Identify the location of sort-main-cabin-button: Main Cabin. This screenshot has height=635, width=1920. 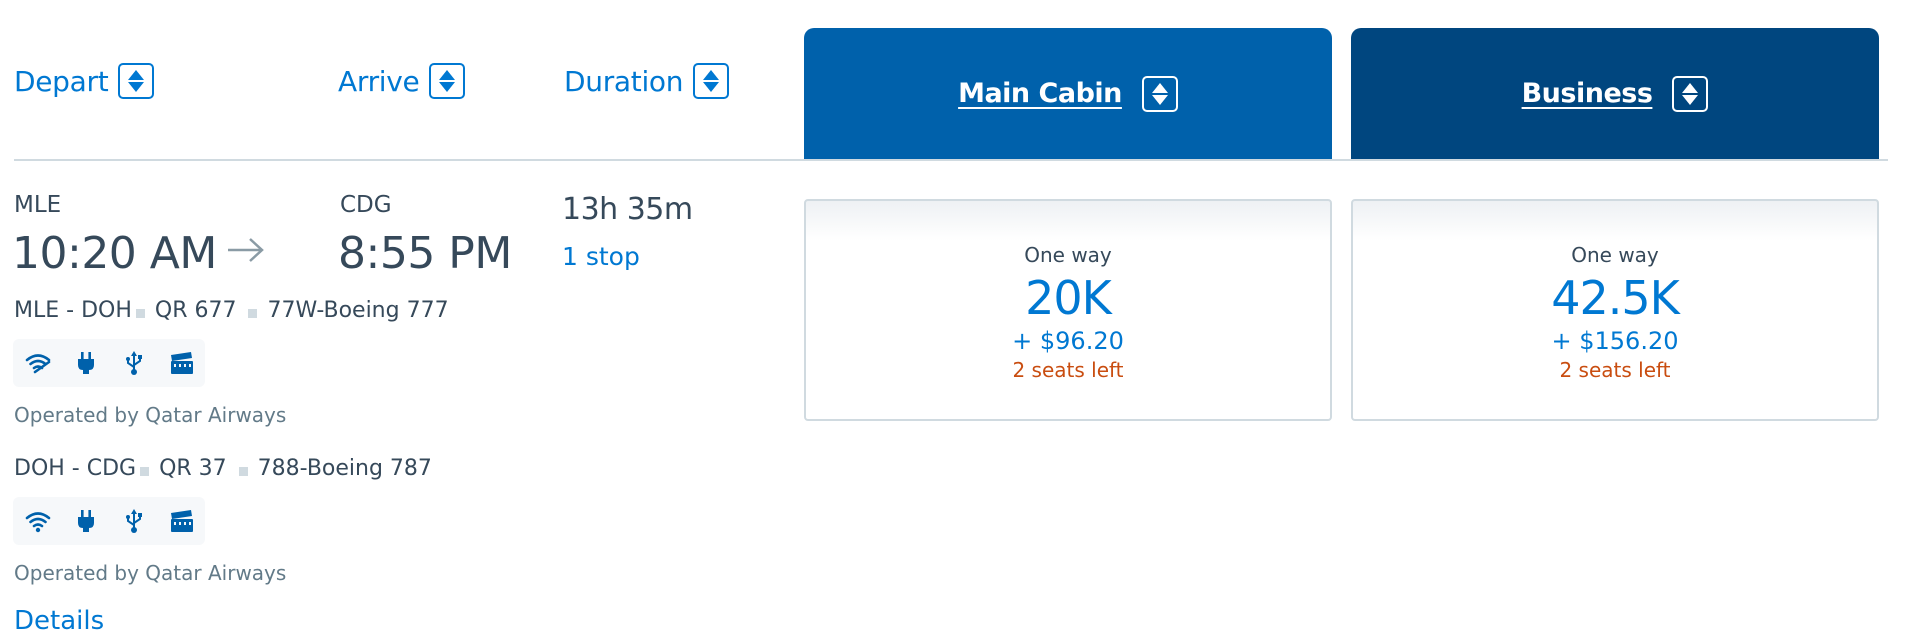
(1068, 93).